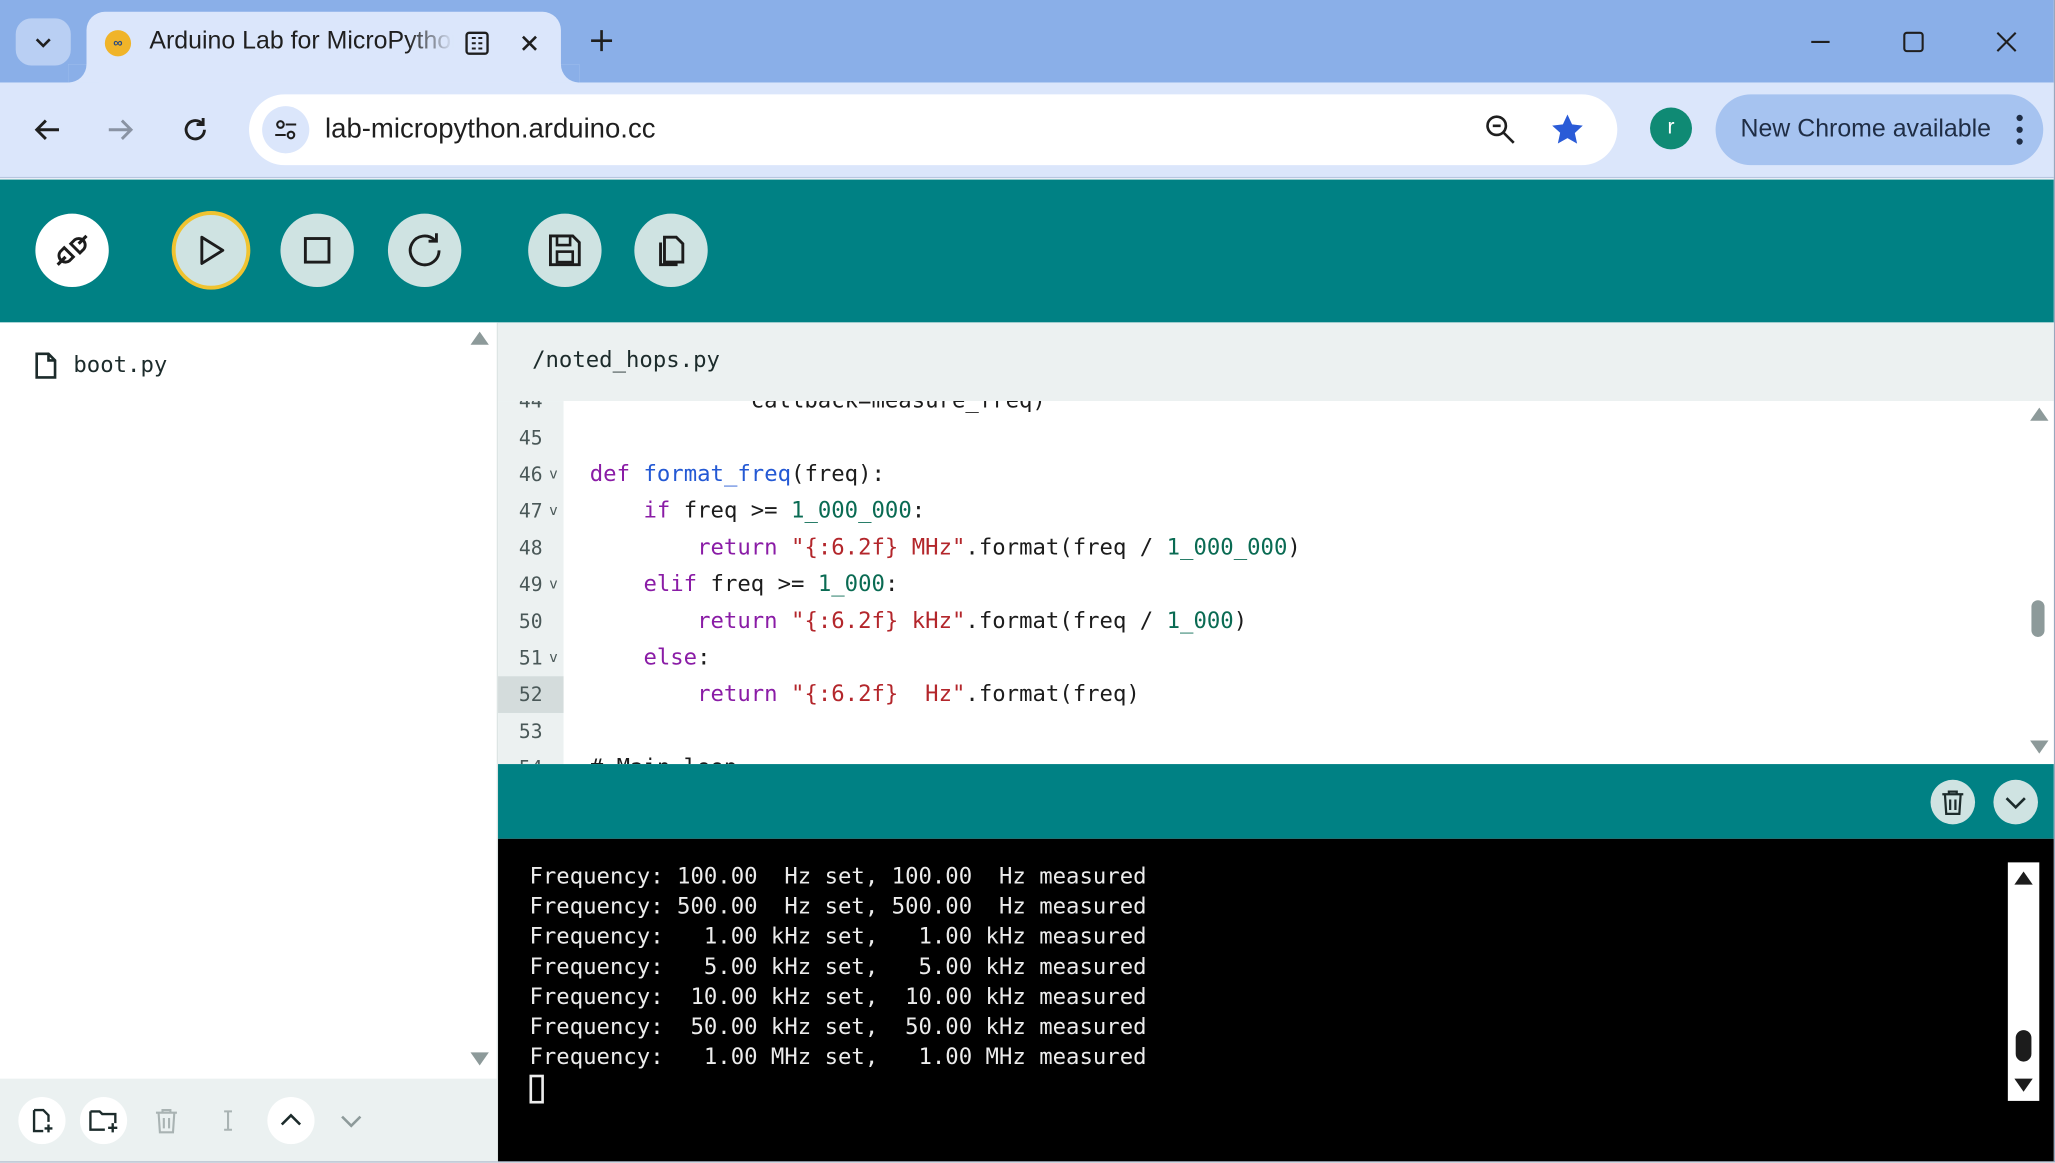 The height and width of the screenshot is (1163, 2055). I want to click on line-number: 51, so click(530, 658).